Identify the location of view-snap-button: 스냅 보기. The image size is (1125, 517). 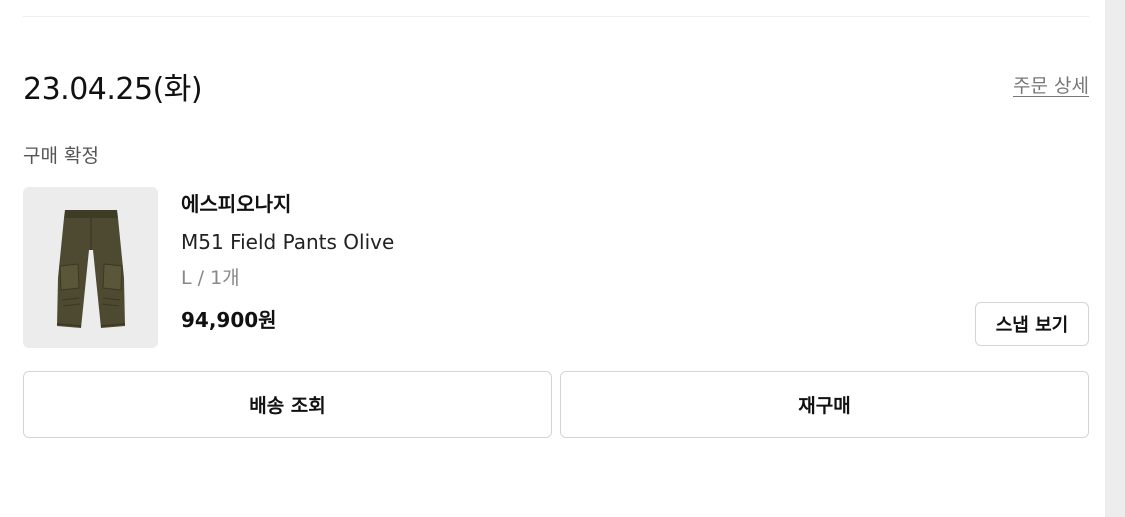
(1032, 324).